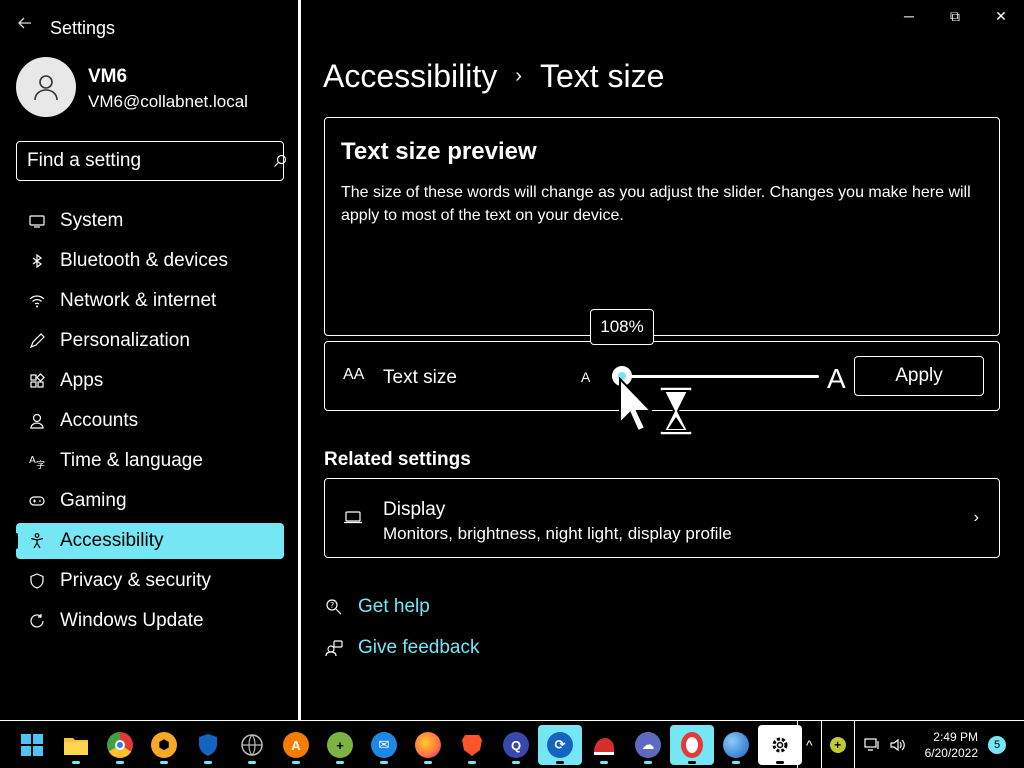 The image size is (1024, 768). I want to click on sidebar-item-network: Network & internet, so click(150, 301).